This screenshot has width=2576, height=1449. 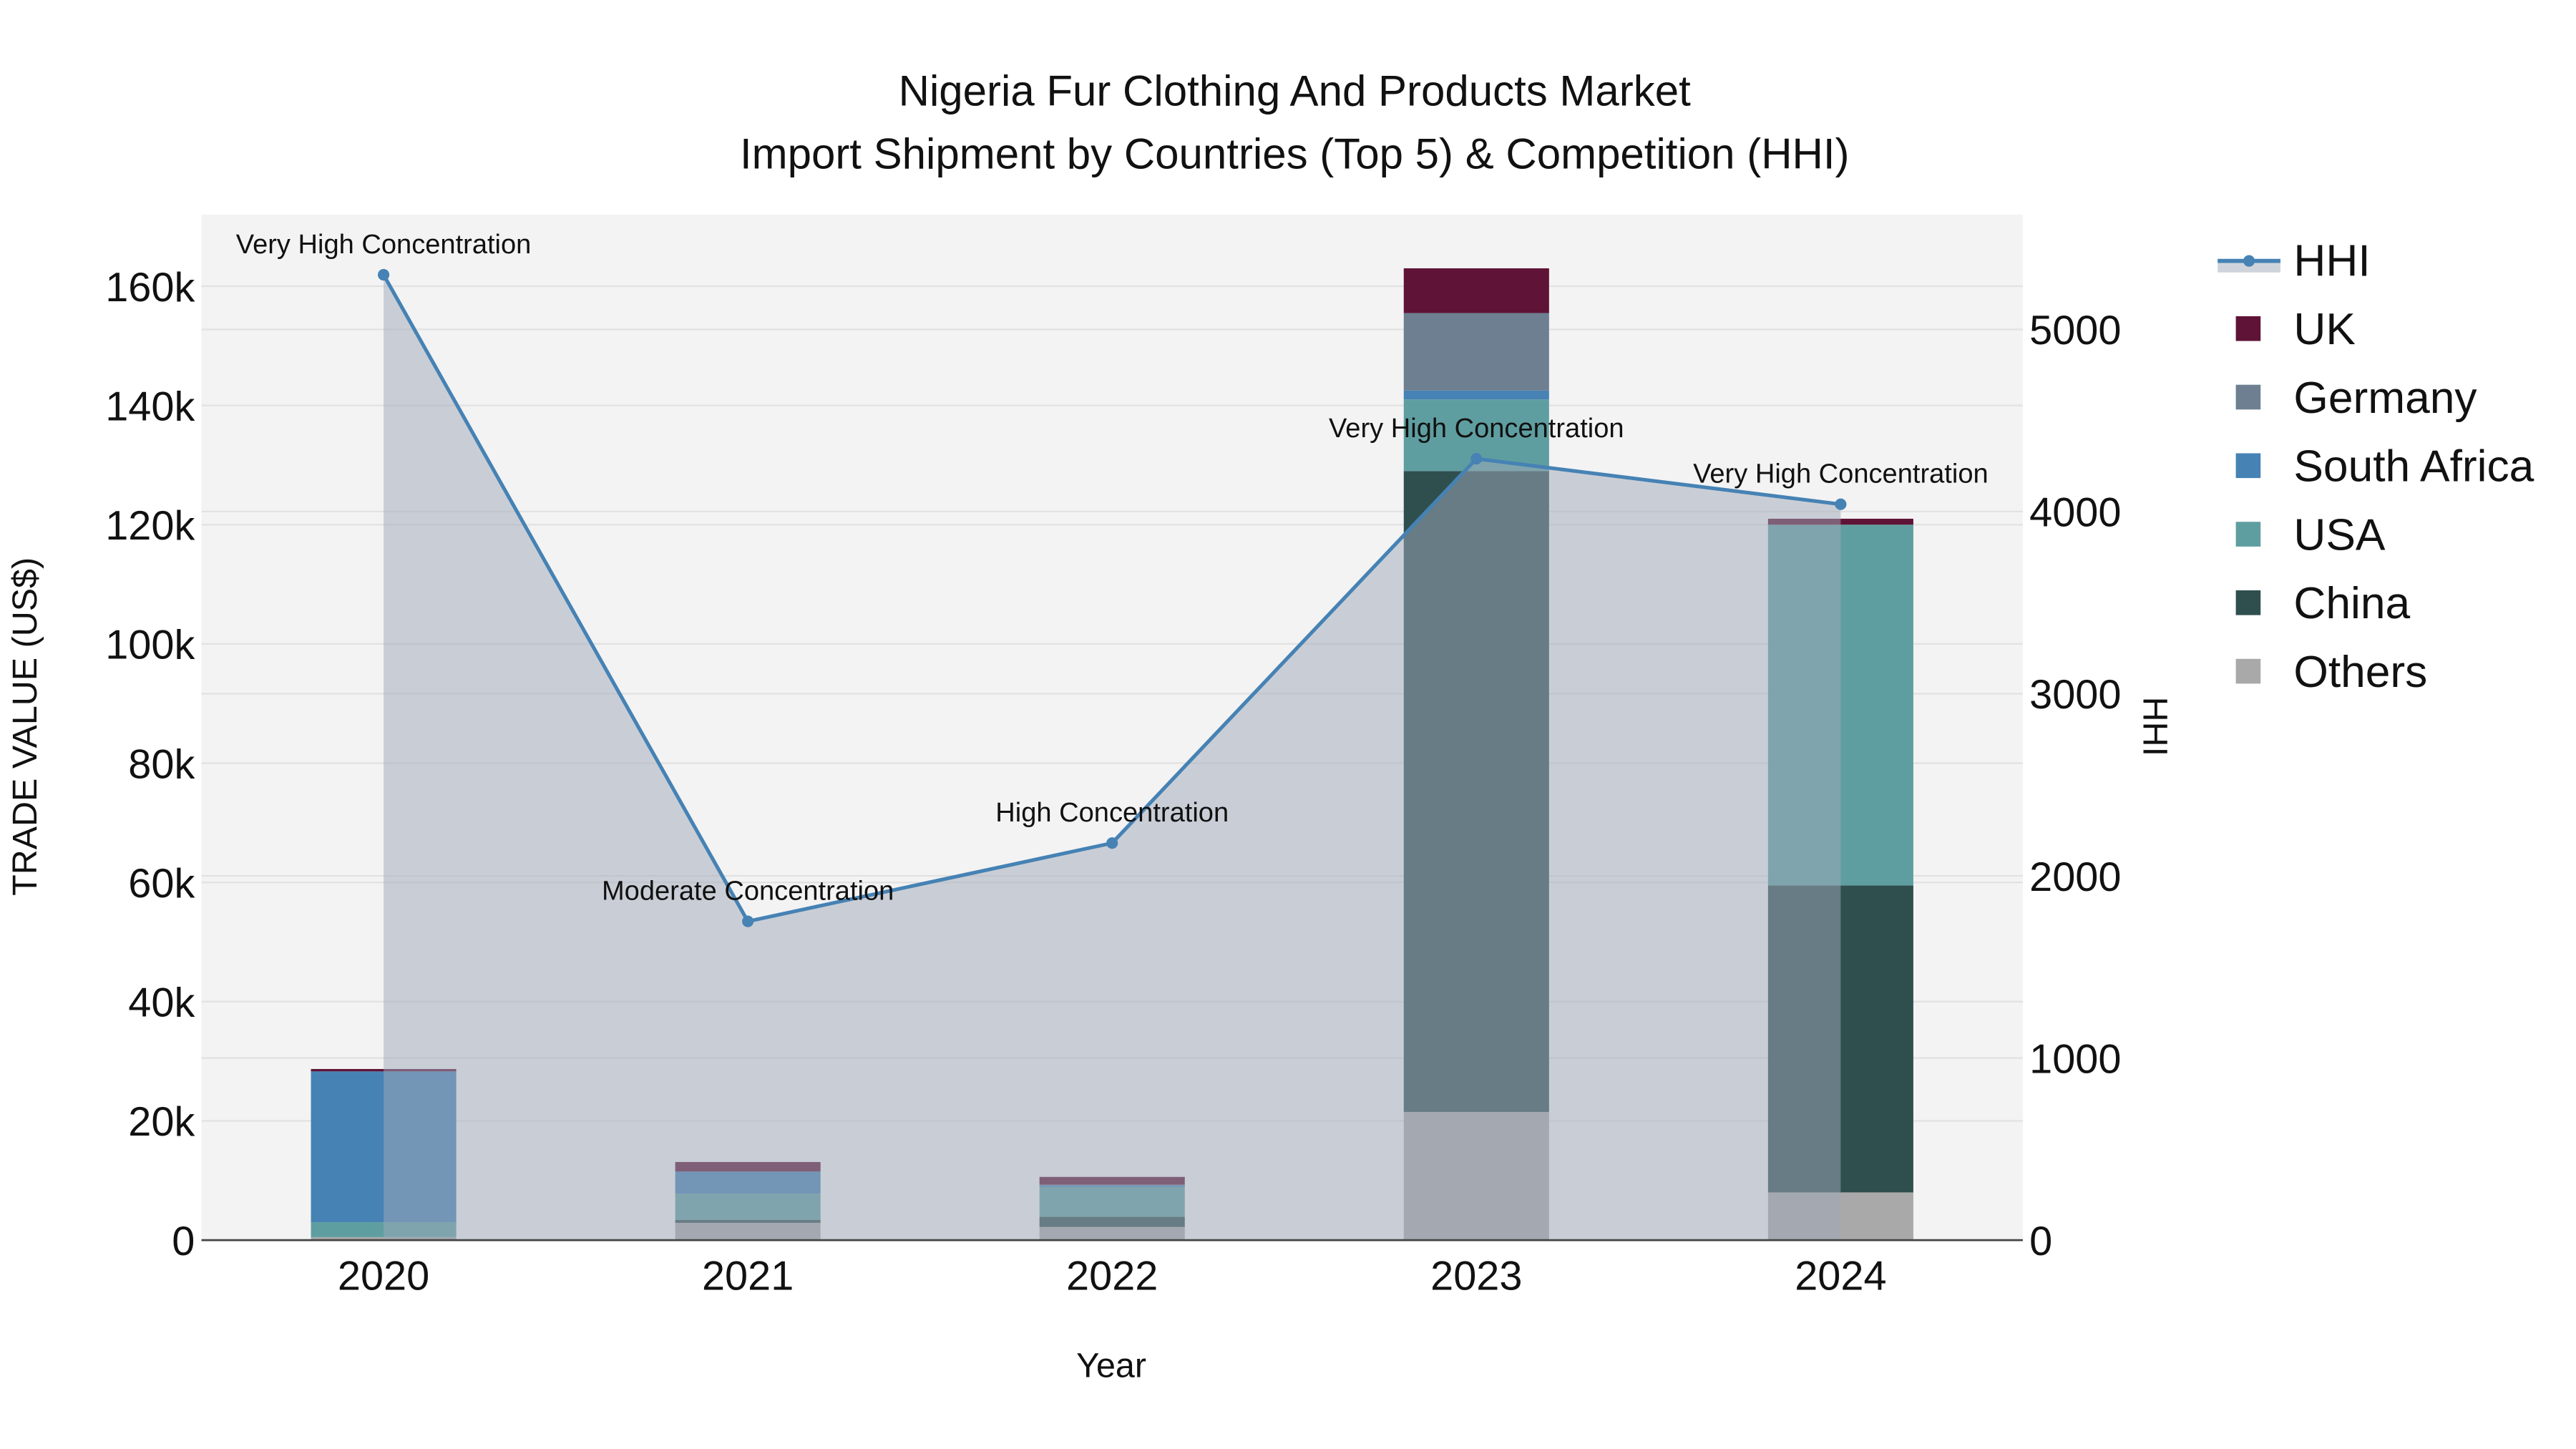 What do you see at coordinates (150, 645) in the screenshot?
I see `y-tick-label: 100k` at bounding box center [150, 645].